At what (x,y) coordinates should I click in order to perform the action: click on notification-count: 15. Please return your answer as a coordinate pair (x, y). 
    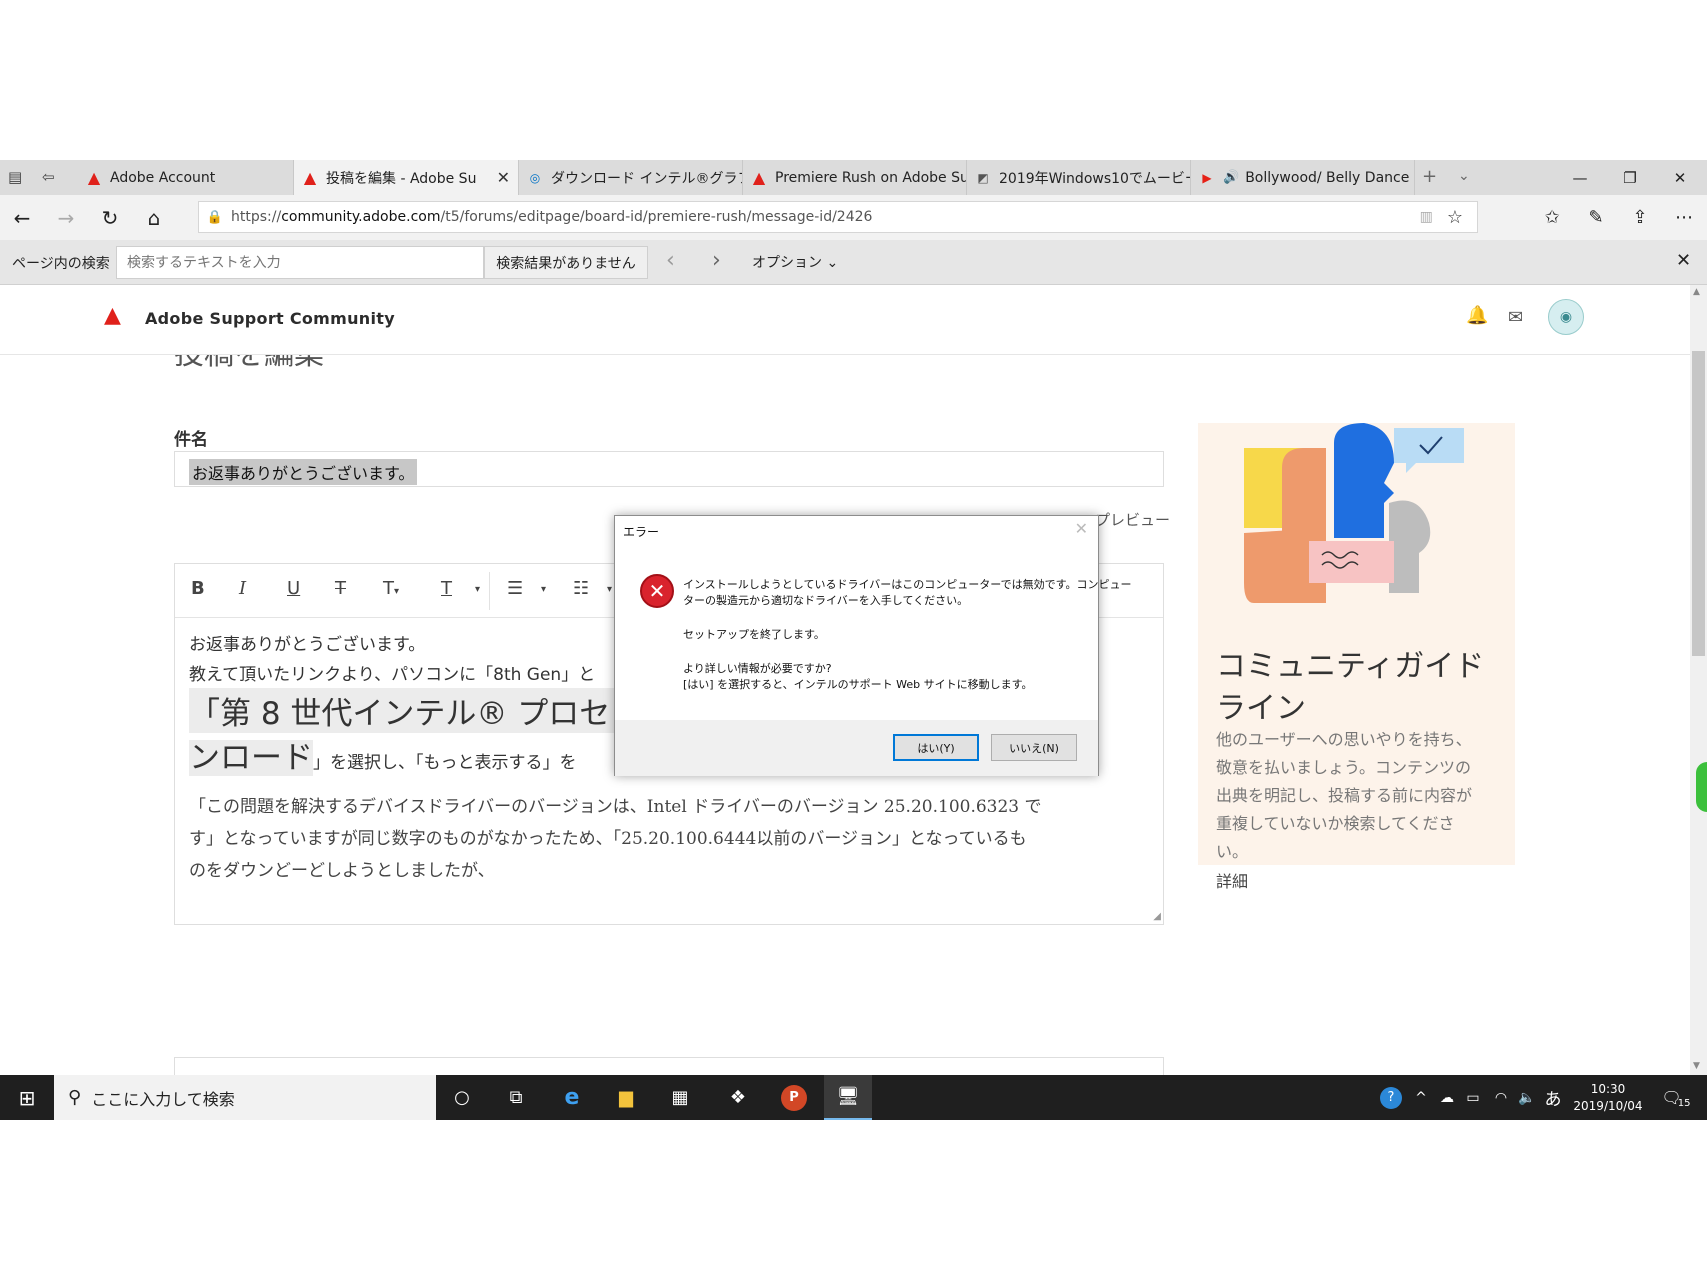
    Looking at the image, I should click on (1684, 1103).